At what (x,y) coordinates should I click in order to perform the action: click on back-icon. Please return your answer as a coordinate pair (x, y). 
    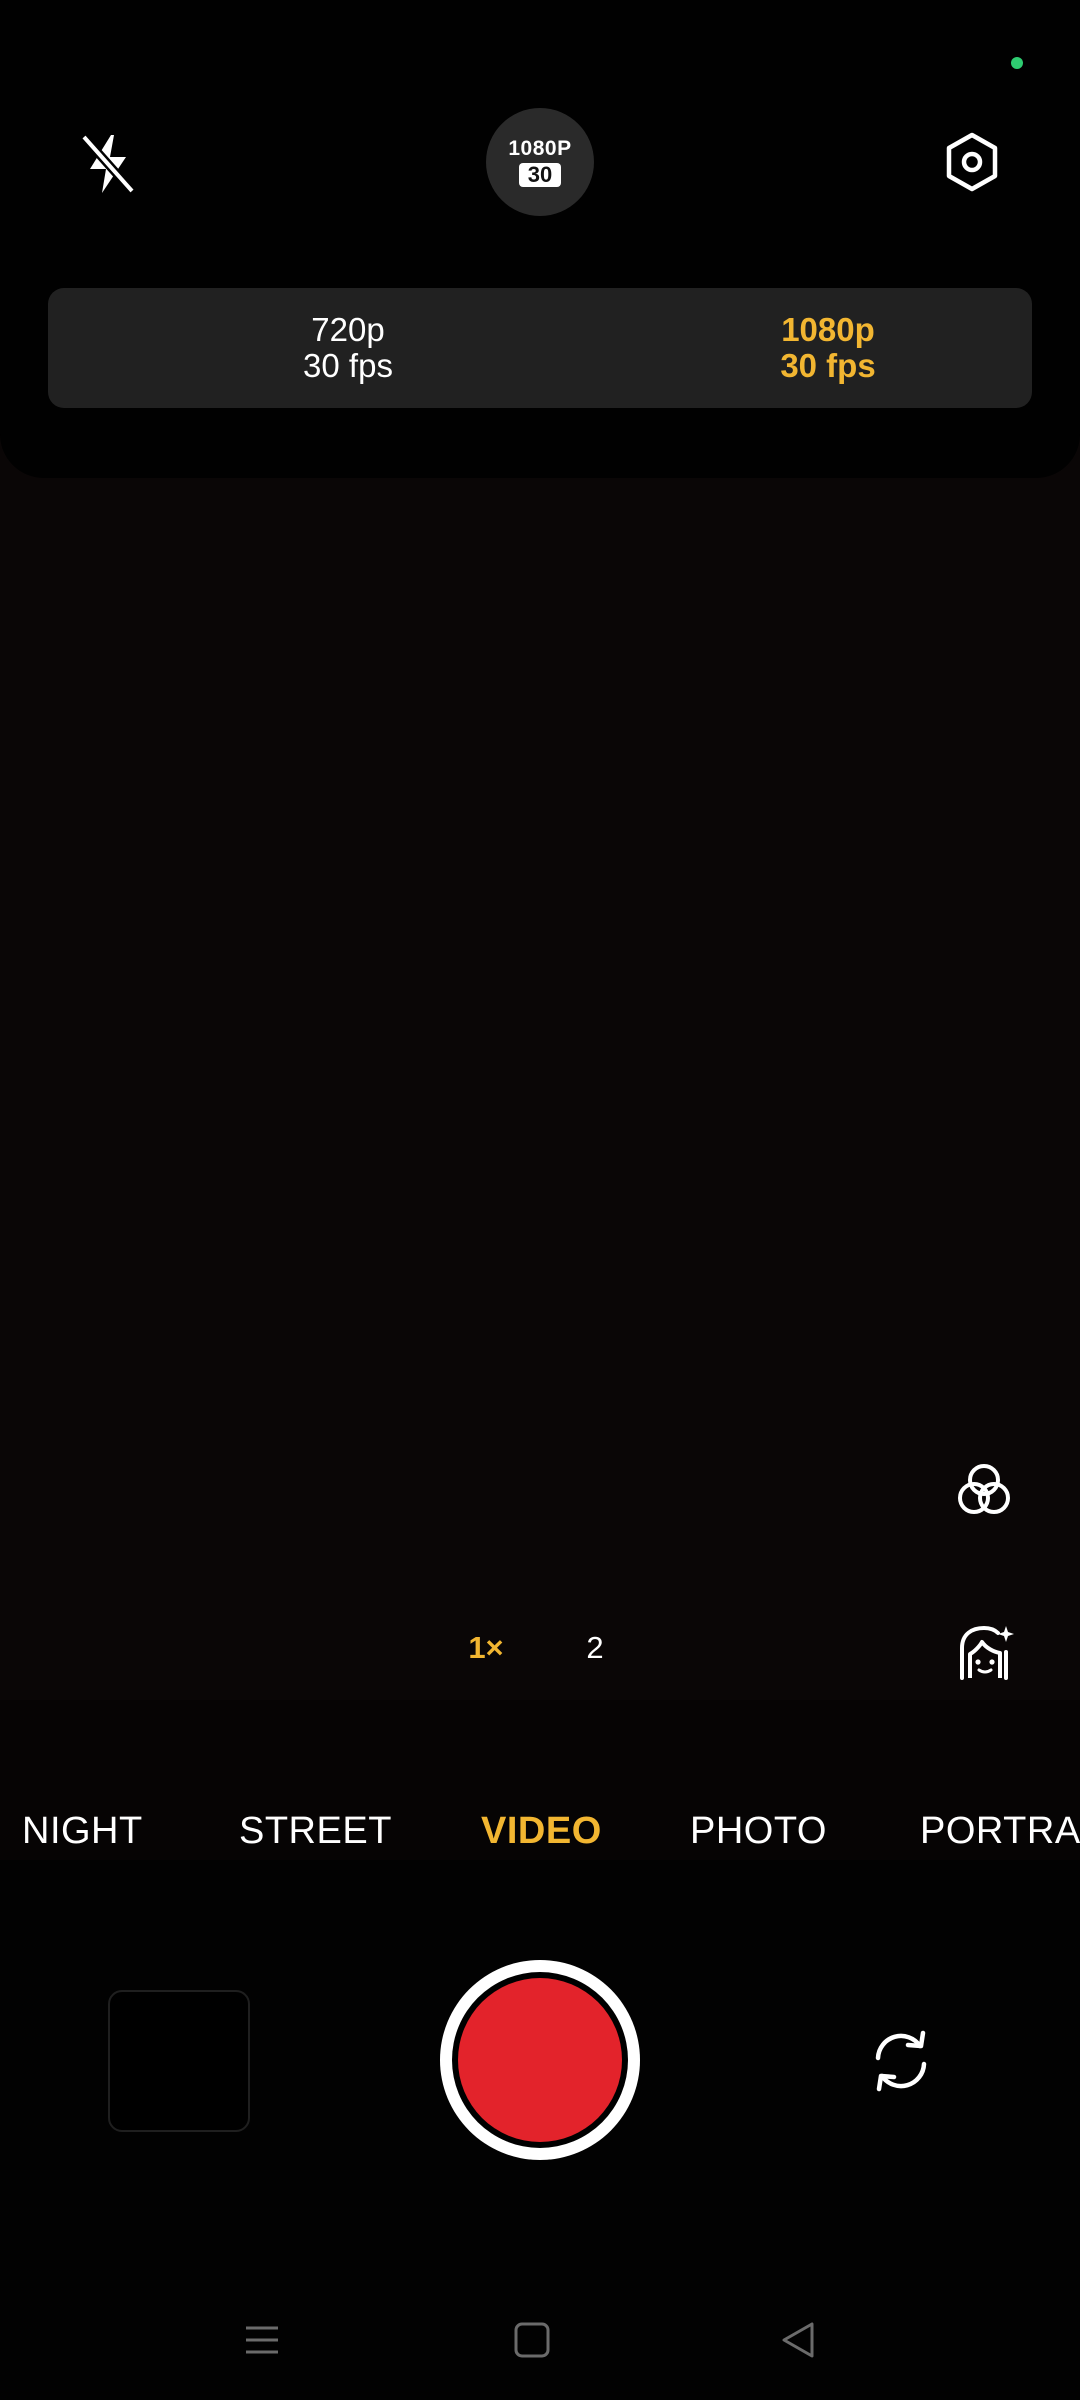
    Looking at the image, I should click on (798, 2340).